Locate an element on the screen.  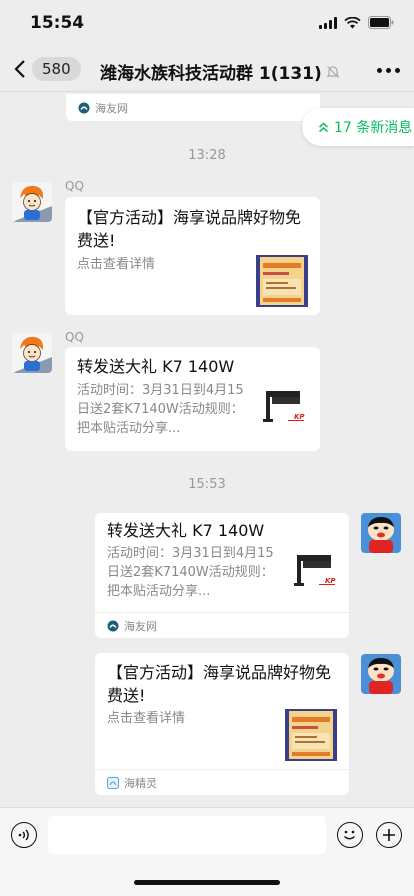
voice-icon is located at coordinates (23, 835).